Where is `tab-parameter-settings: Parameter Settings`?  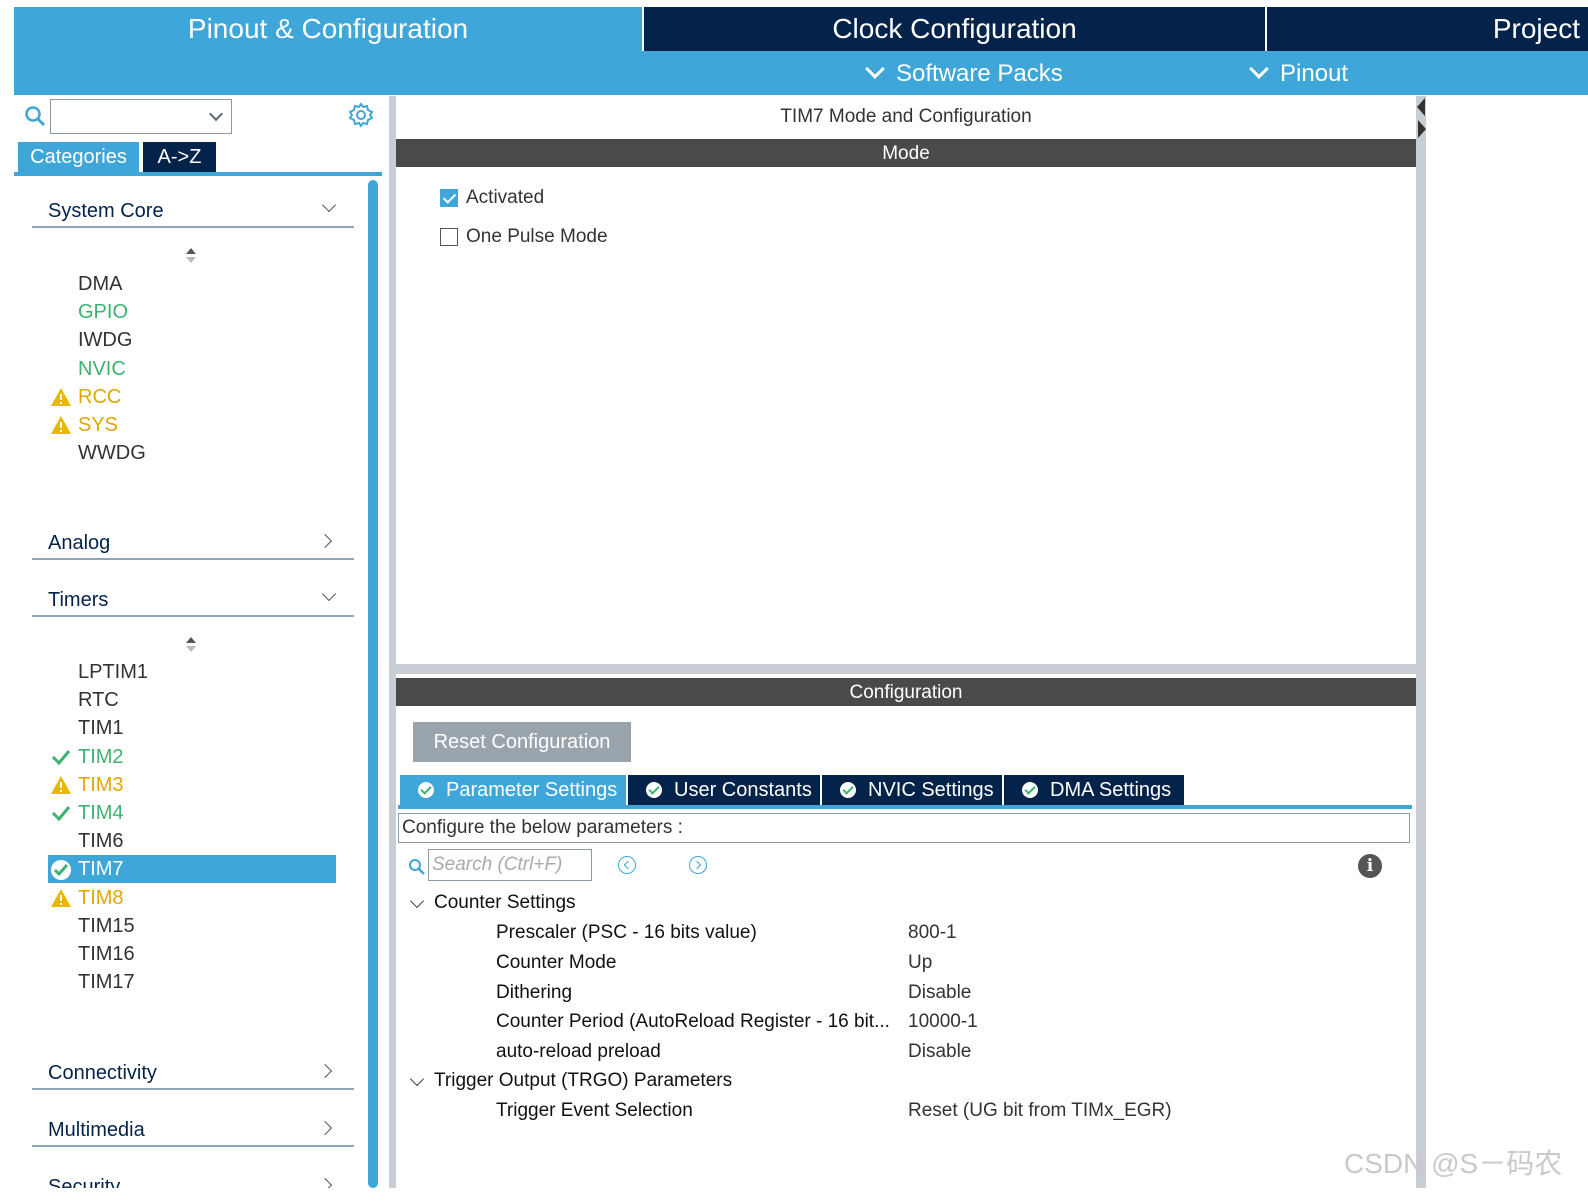
tab-parameter-settings: Parameter Settings is located at coordinates (513, 790).